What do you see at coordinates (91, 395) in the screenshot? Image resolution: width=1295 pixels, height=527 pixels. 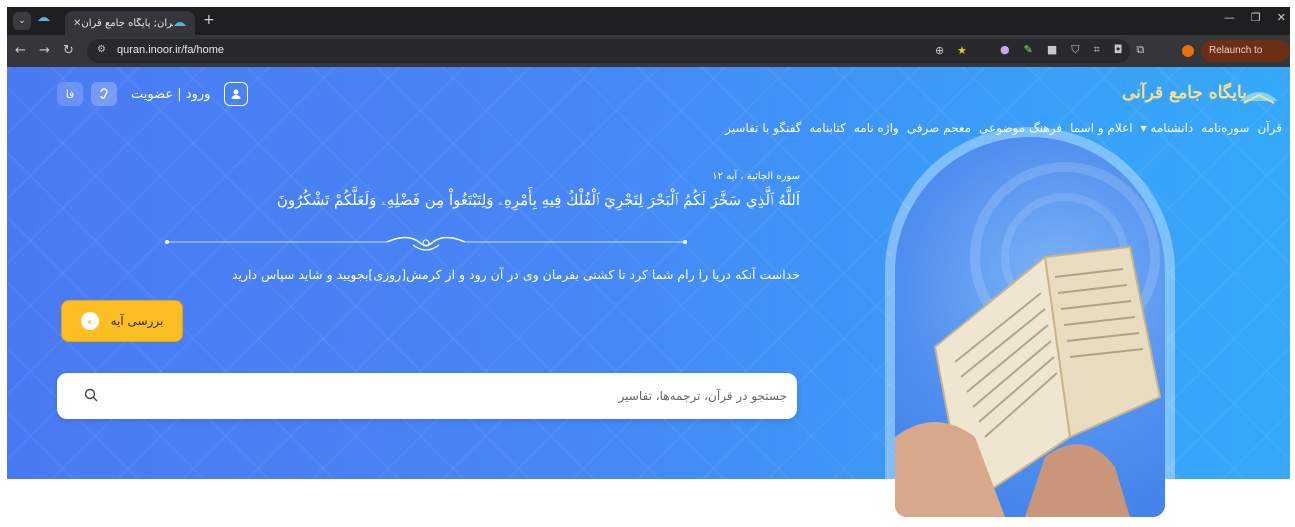 I see `search-icon` at bounding box center [91, 395].